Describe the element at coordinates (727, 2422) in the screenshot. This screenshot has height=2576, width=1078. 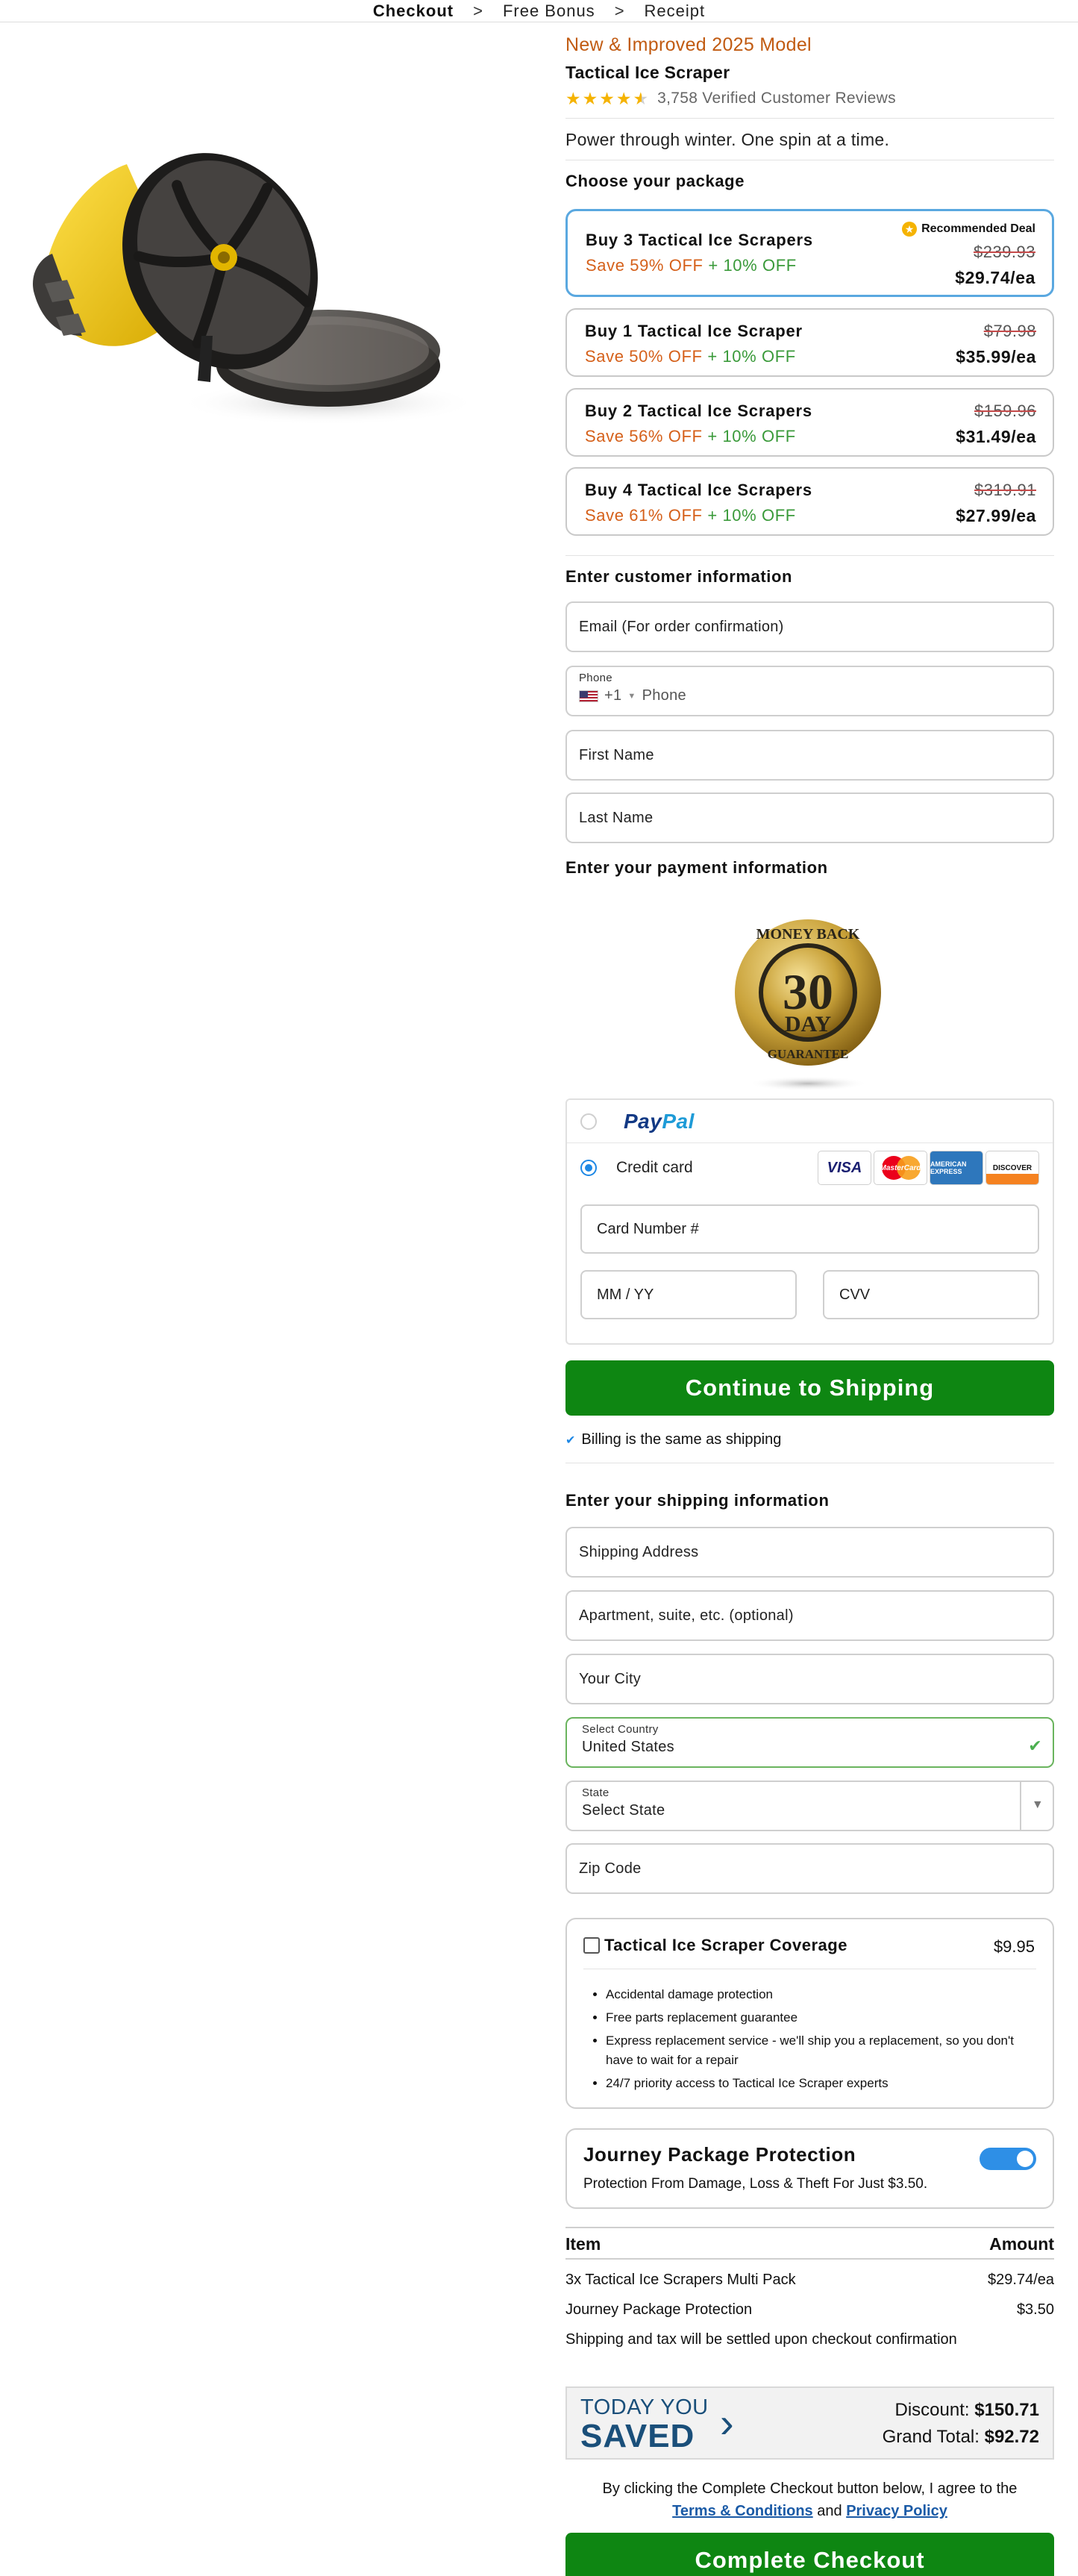
I see `chevron-right-icon: ›` at that location.